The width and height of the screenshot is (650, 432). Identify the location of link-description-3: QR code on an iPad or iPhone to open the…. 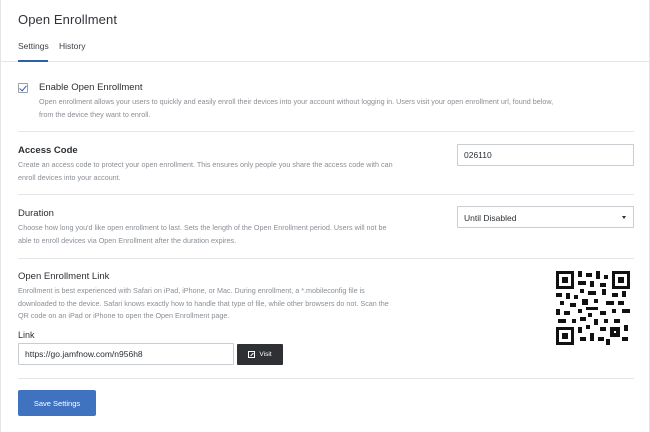
(124, 315).